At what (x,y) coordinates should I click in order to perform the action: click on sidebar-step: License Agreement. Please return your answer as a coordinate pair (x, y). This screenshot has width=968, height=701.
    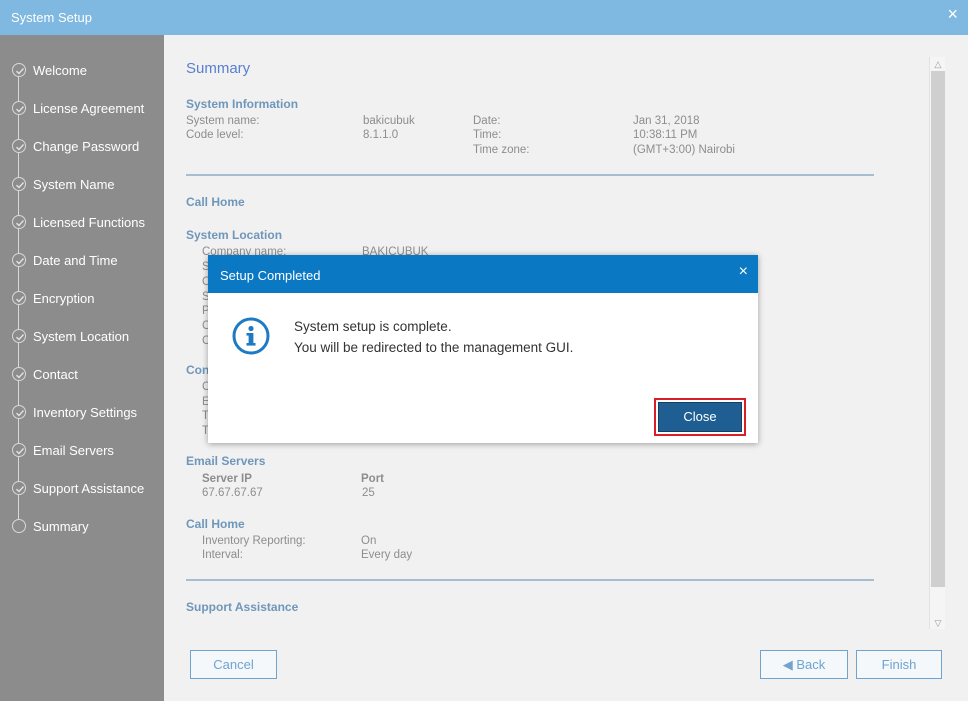
    Looking at the image, I should click on (82, 108).